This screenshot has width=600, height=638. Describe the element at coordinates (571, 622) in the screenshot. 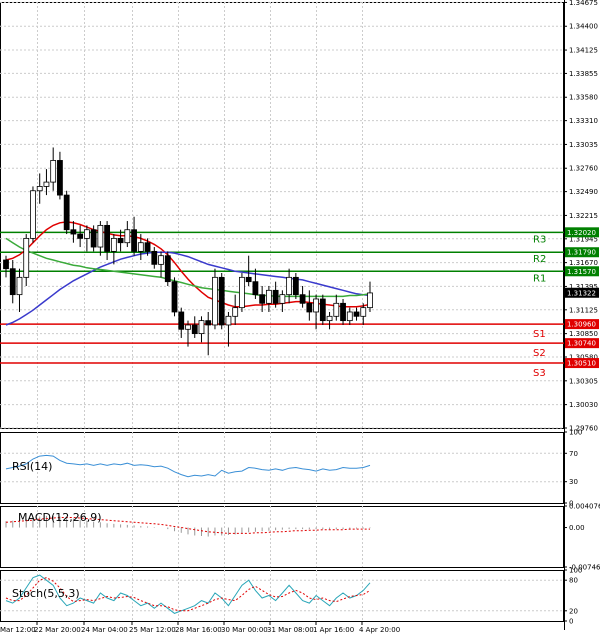

I see `stoch-tick-label: 0` at that location.